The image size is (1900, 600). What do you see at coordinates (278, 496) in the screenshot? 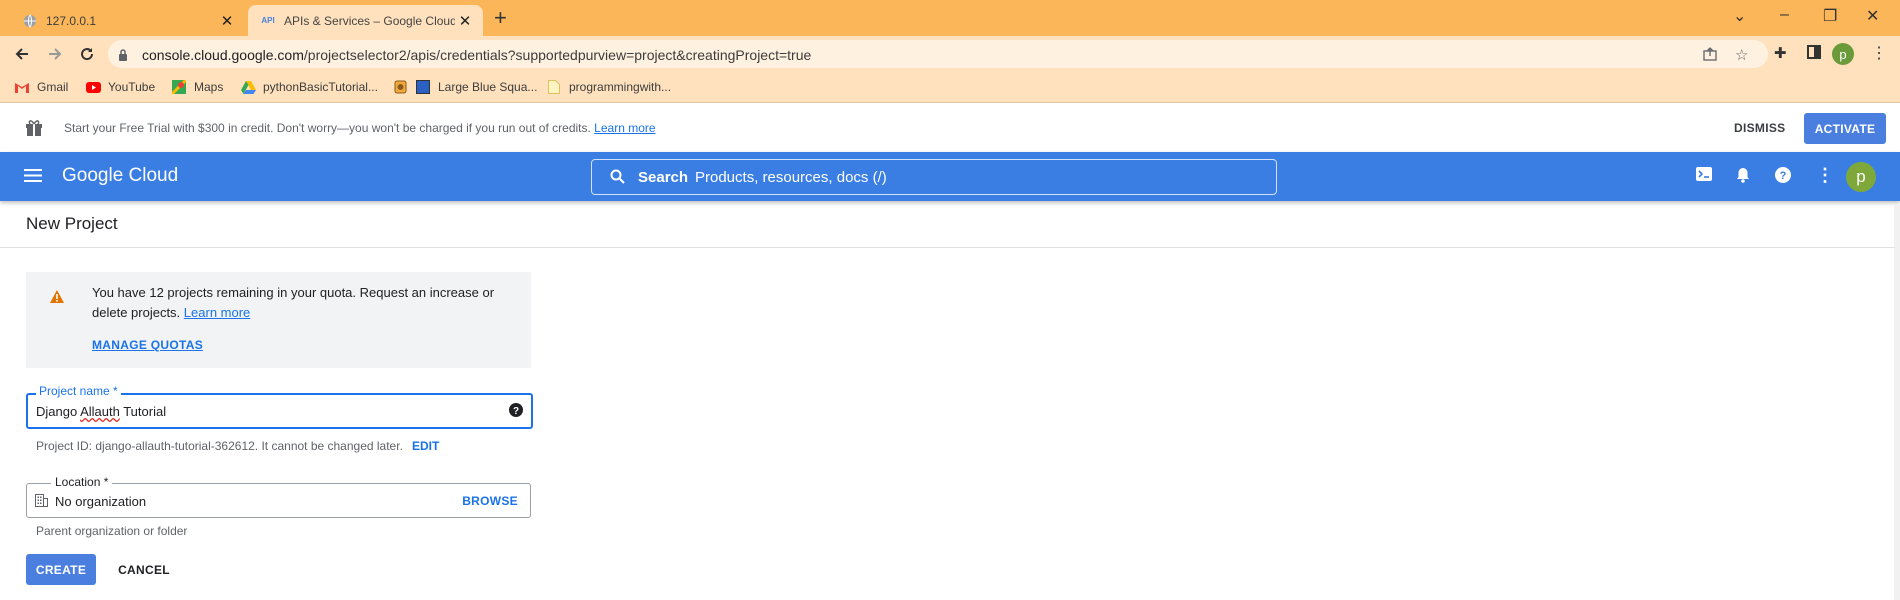
I see `location-field: Location * No organization BROWSE` at bounding box center [278, 496].